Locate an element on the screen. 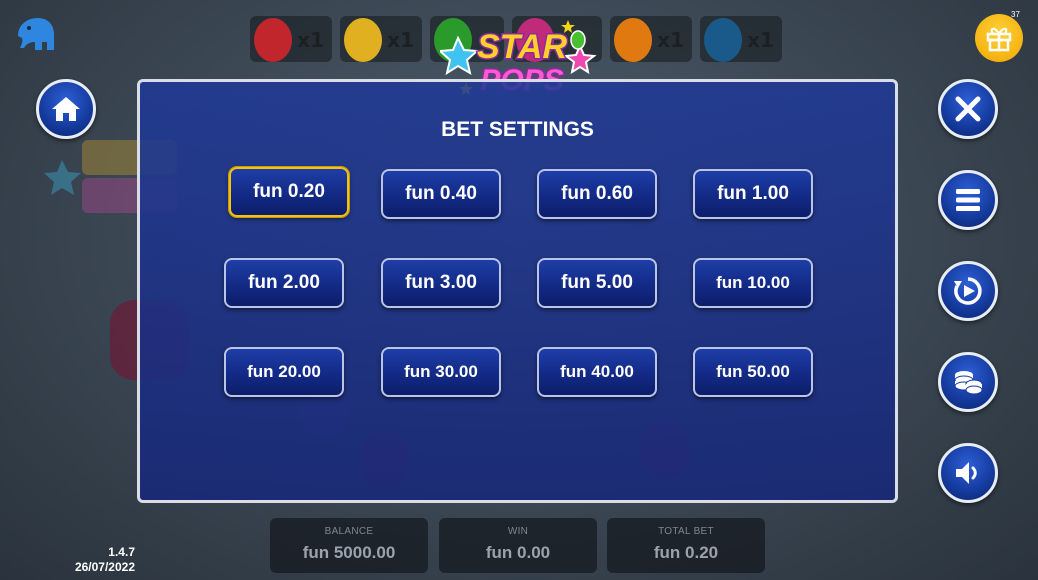 The width and height of the screenshot is (1038, 580). bet-option-button: fun 10.00 is located at coordinates (753, 283).